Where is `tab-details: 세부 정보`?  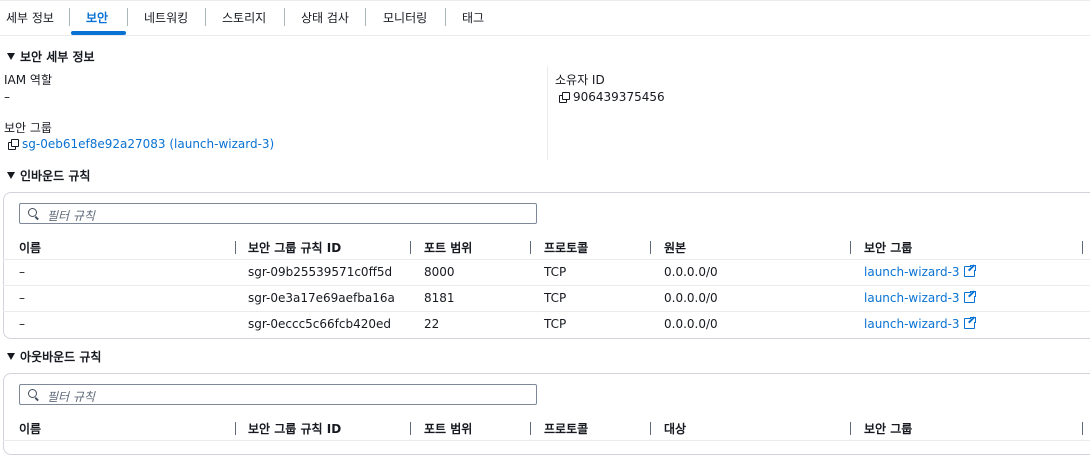
tab-details: 세부 정보 is located at coordinates (30, 17).